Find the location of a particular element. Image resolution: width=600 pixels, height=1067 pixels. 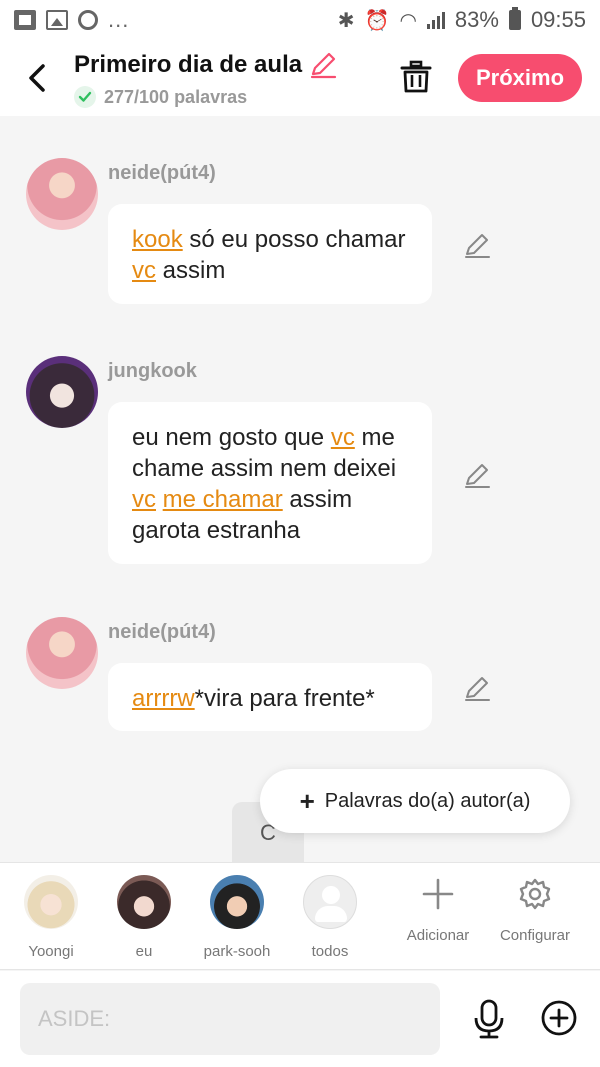

check-icon is located at coordinates (85, 97).